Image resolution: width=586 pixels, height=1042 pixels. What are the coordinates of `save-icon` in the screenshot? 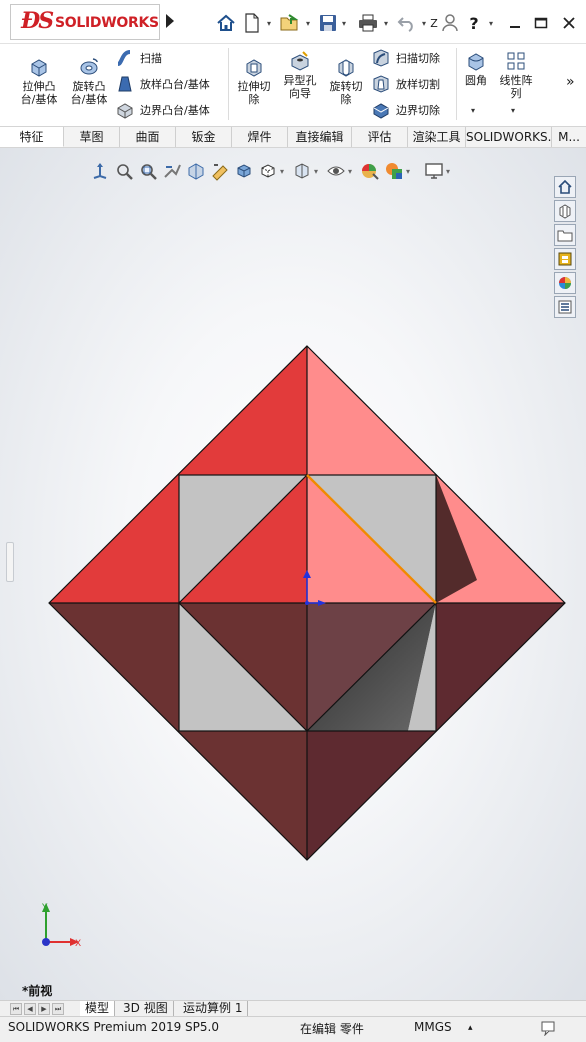 It's located at (328, 23).